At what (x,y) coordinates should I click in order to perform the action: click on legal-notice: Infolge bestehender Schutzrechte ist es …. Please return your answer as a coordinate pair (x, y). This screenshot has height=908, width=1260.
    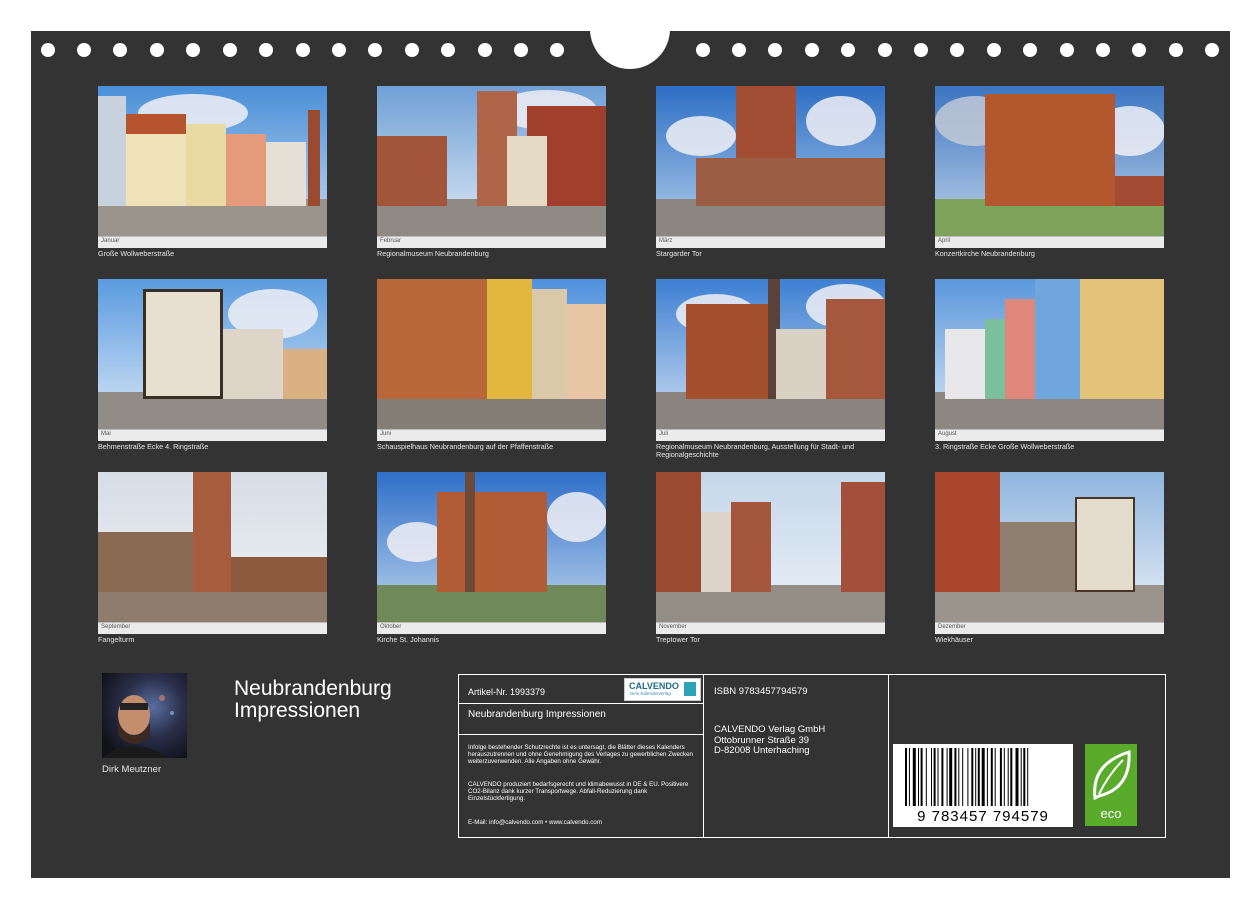
    Looking at the image, I should click on (580, 754).